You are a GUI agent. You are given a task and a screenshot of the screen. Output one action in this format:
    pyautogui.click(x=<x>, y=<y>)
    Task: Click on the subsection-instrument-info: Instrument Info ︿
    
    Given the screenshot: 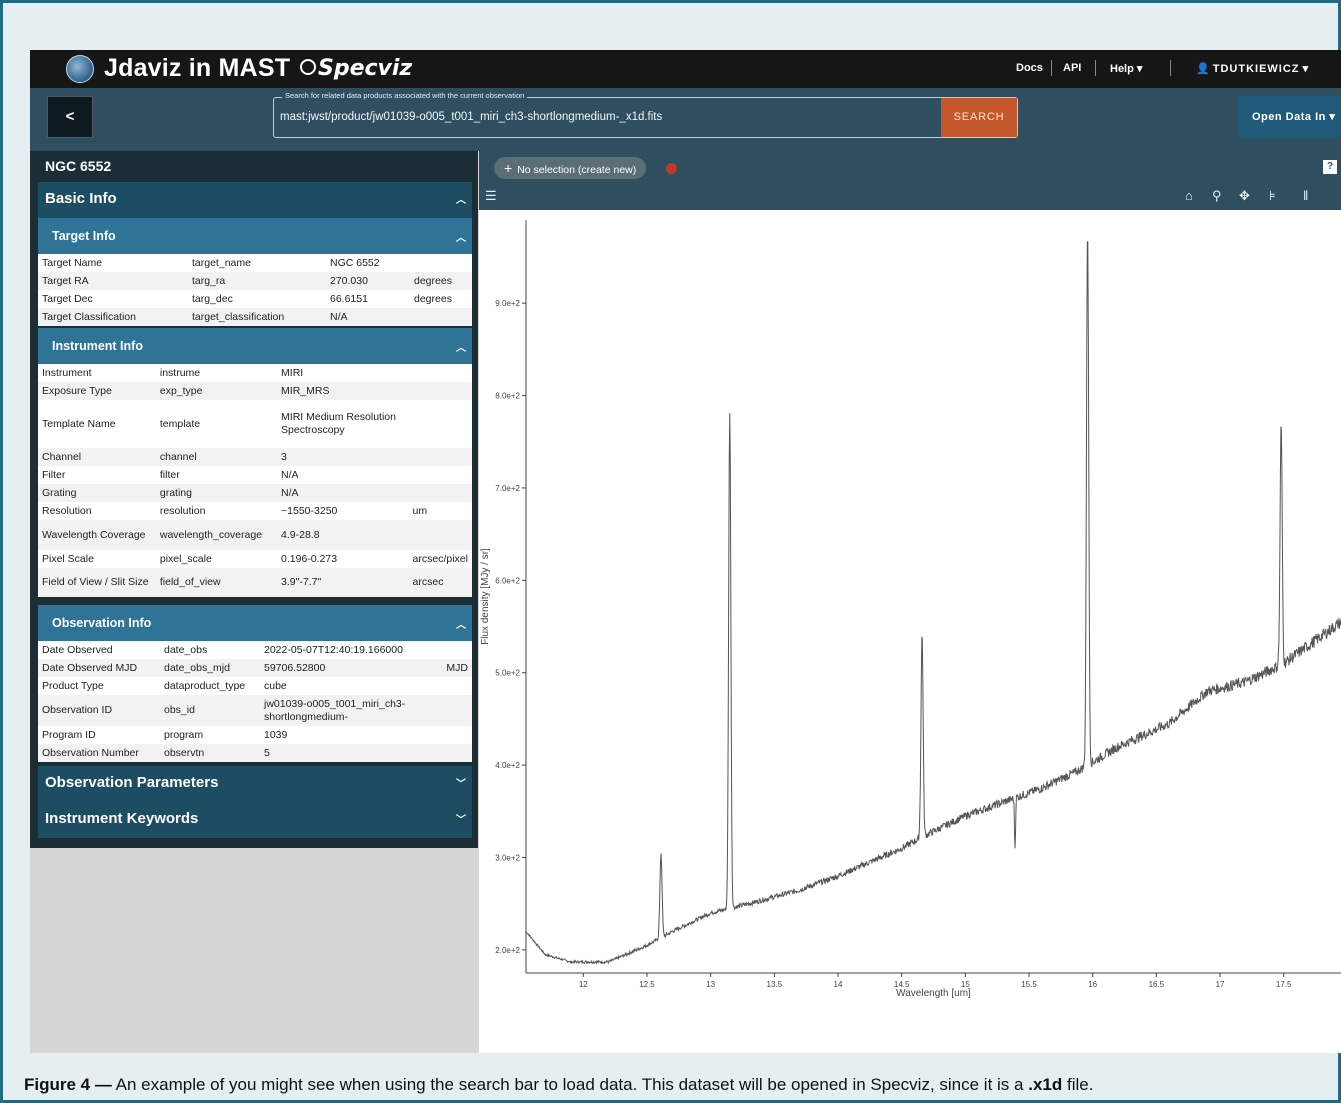 What is the action you would take?
    pyautogui.click(x=255, y=346)
    